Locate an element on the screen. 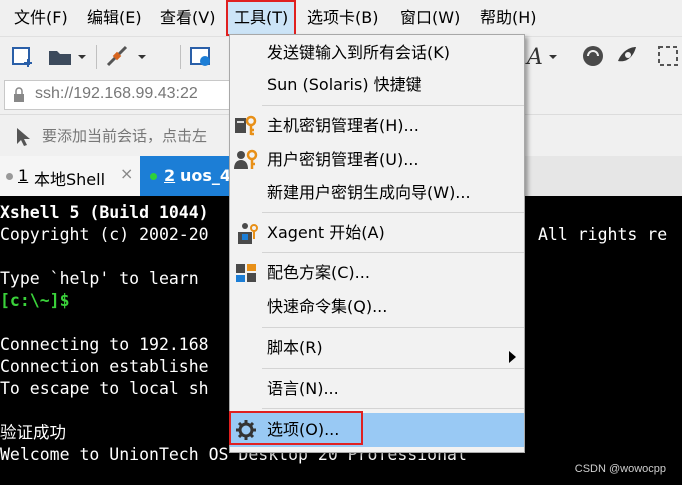  menu-item-send-key-all: 发送键输入到所有会话(K) is located at coordinates (377, 53).